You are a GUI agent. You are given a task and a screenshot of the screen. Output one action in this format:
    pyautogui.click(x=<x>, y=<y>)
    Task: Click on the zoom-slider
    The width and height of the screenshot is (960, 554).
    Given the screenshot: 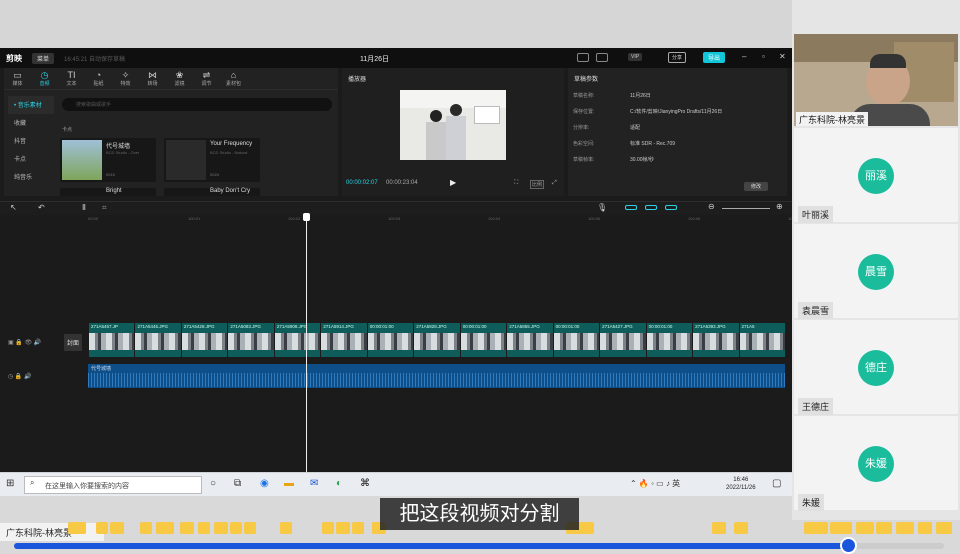 What is the action you would take?
    pyautogui.click(x=746, y=208)
    